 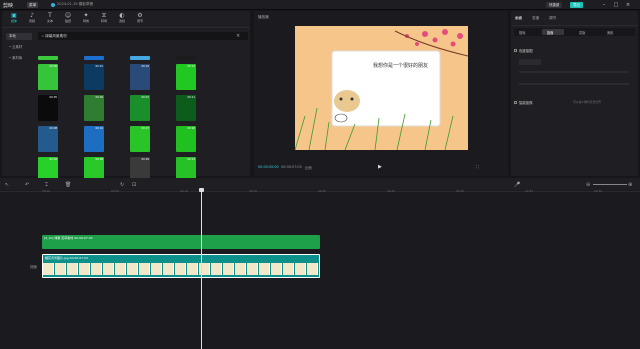 I want to click on main-video-clip: 樱花背景图片.jpg 00:00:07:03, so click(x=181, y=266).